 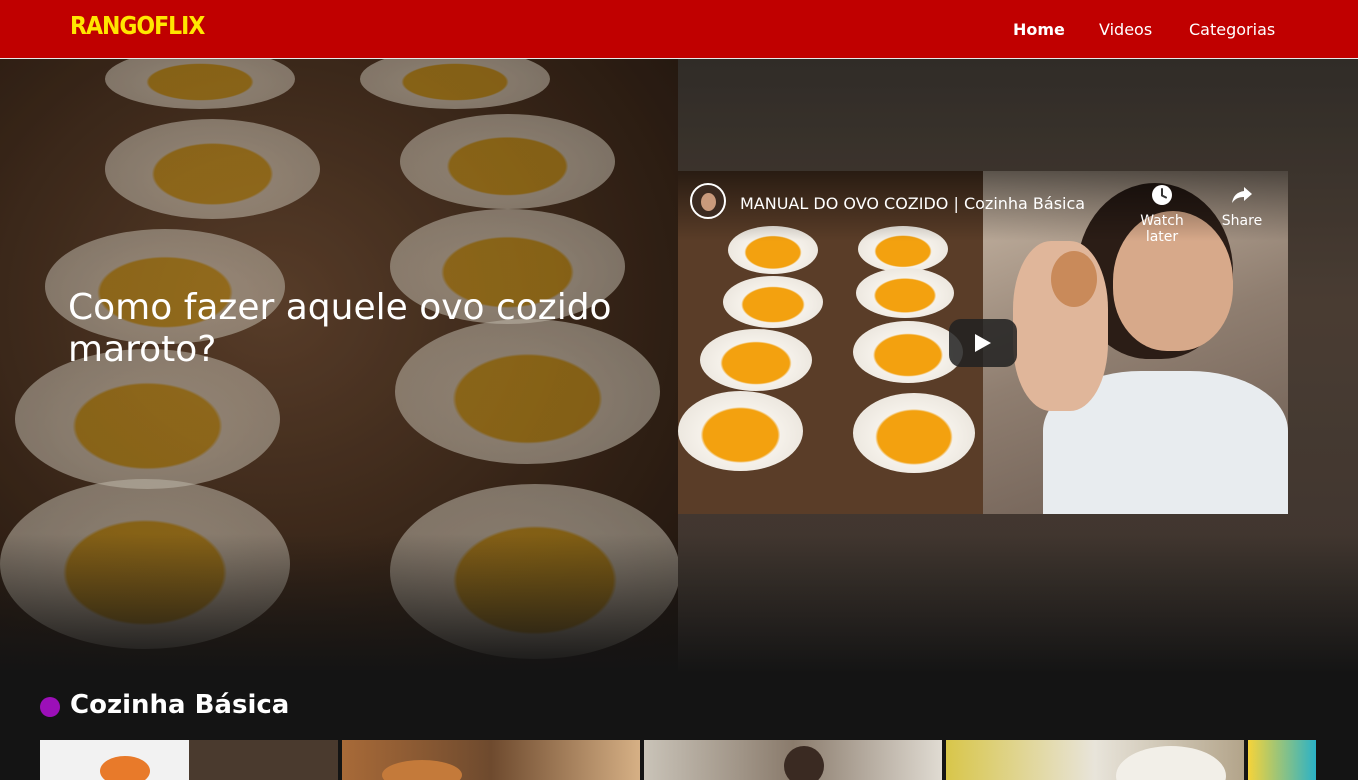 I want to click on navbar: RANGOFLIX Home Videos Categorias, so click(x=679, y=29).